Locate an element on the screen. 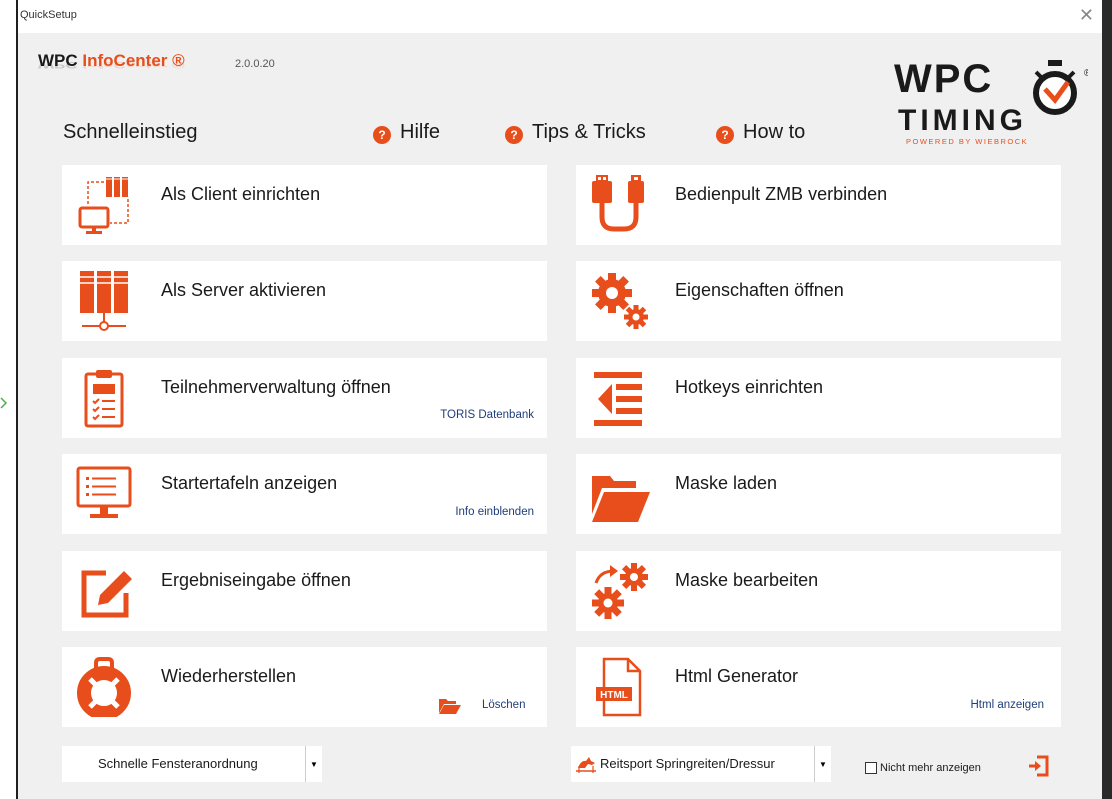 The height and width of the screenshot is (799, 1112). card-label: Html Generator is located at coordinates (737, 676).